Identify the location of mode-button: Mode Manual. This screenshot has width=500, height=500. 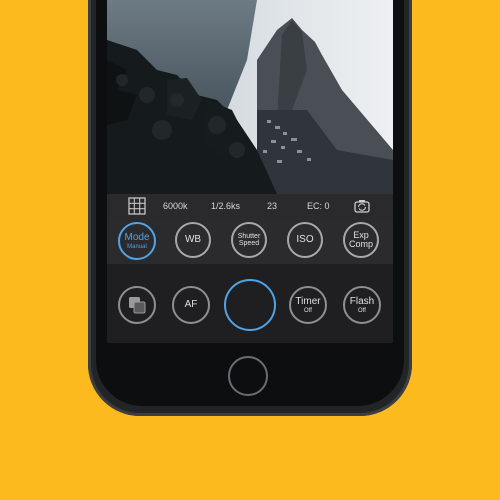
(137, 241).